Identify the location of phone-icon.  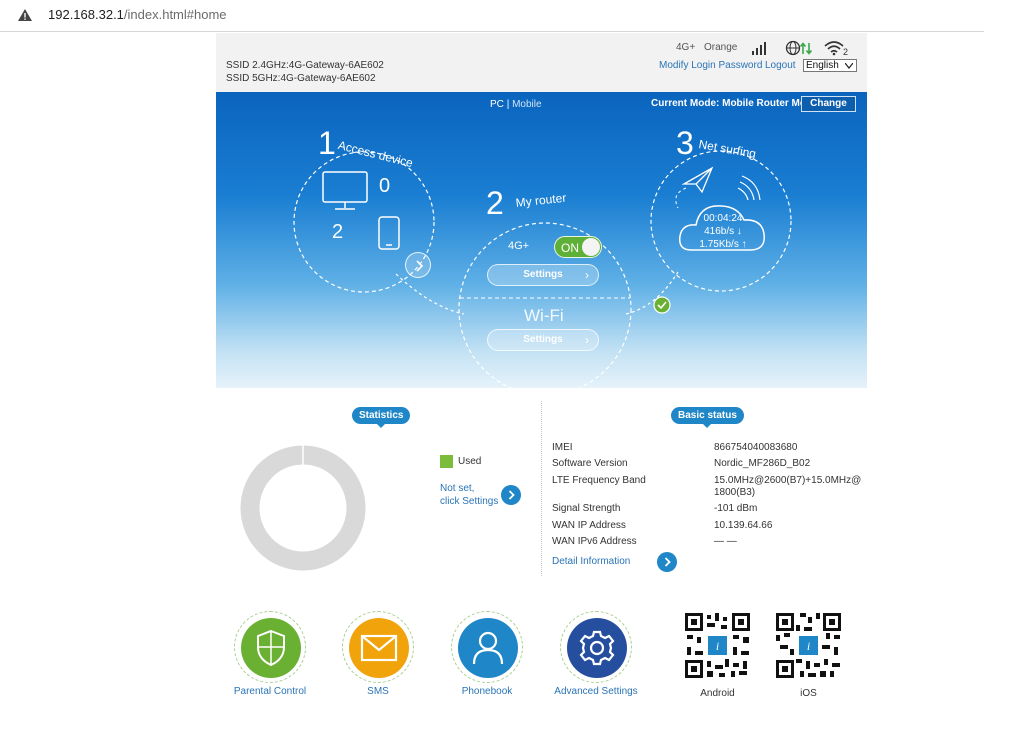
(389, 233).